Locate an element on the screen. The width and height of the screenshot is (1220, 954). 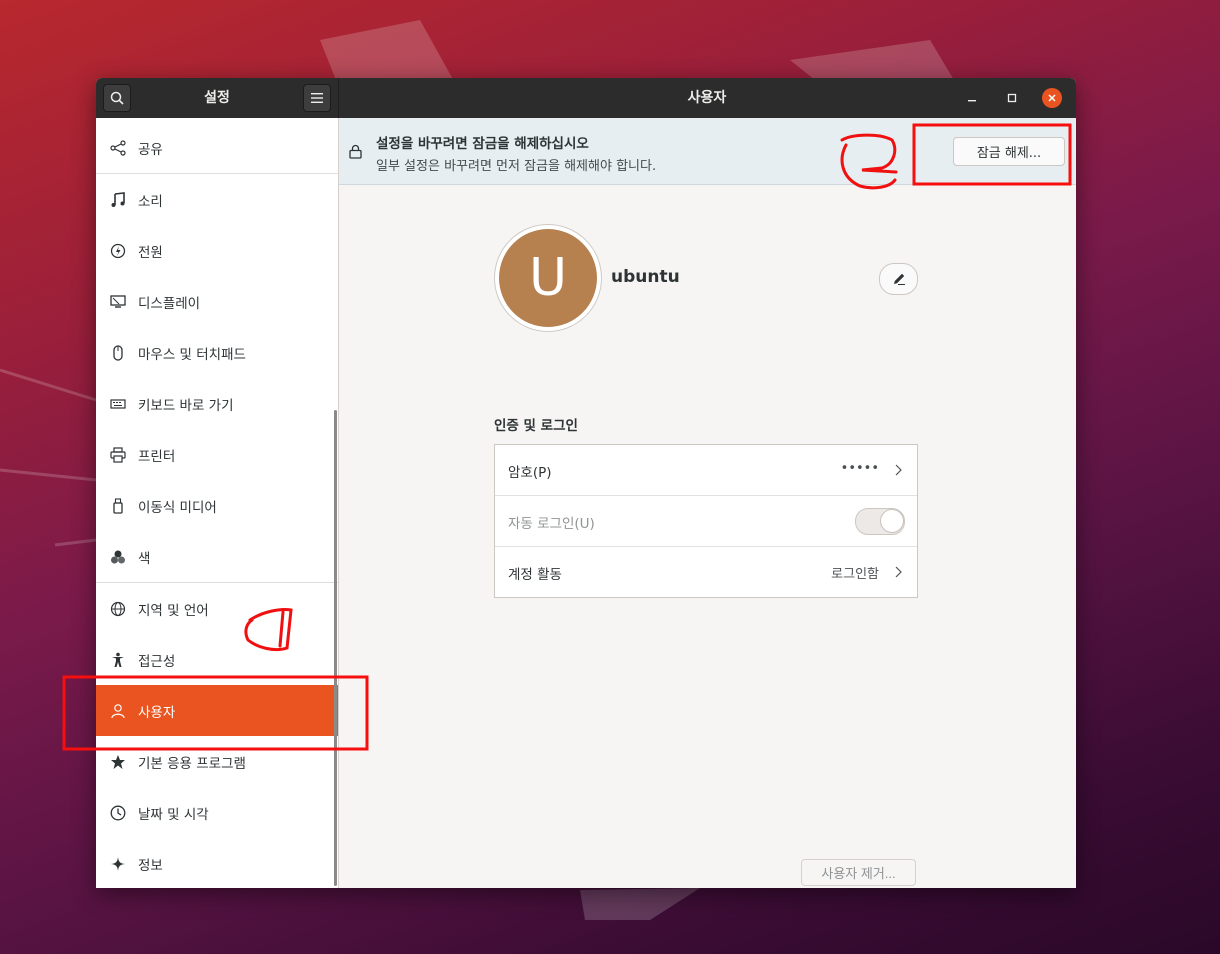
minimize-button is located at coordinates (972, 98).